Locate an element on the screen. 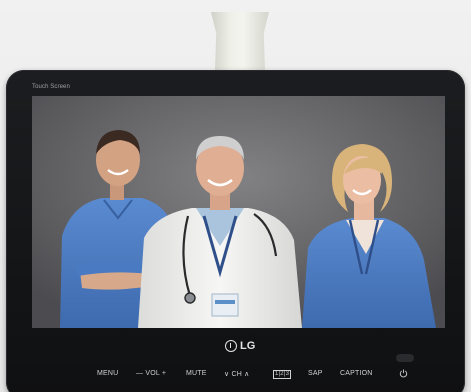 Image resolution: width=471 pixels, height=392 pixels. brand-logo: LG is located at coordinates (240, 346).